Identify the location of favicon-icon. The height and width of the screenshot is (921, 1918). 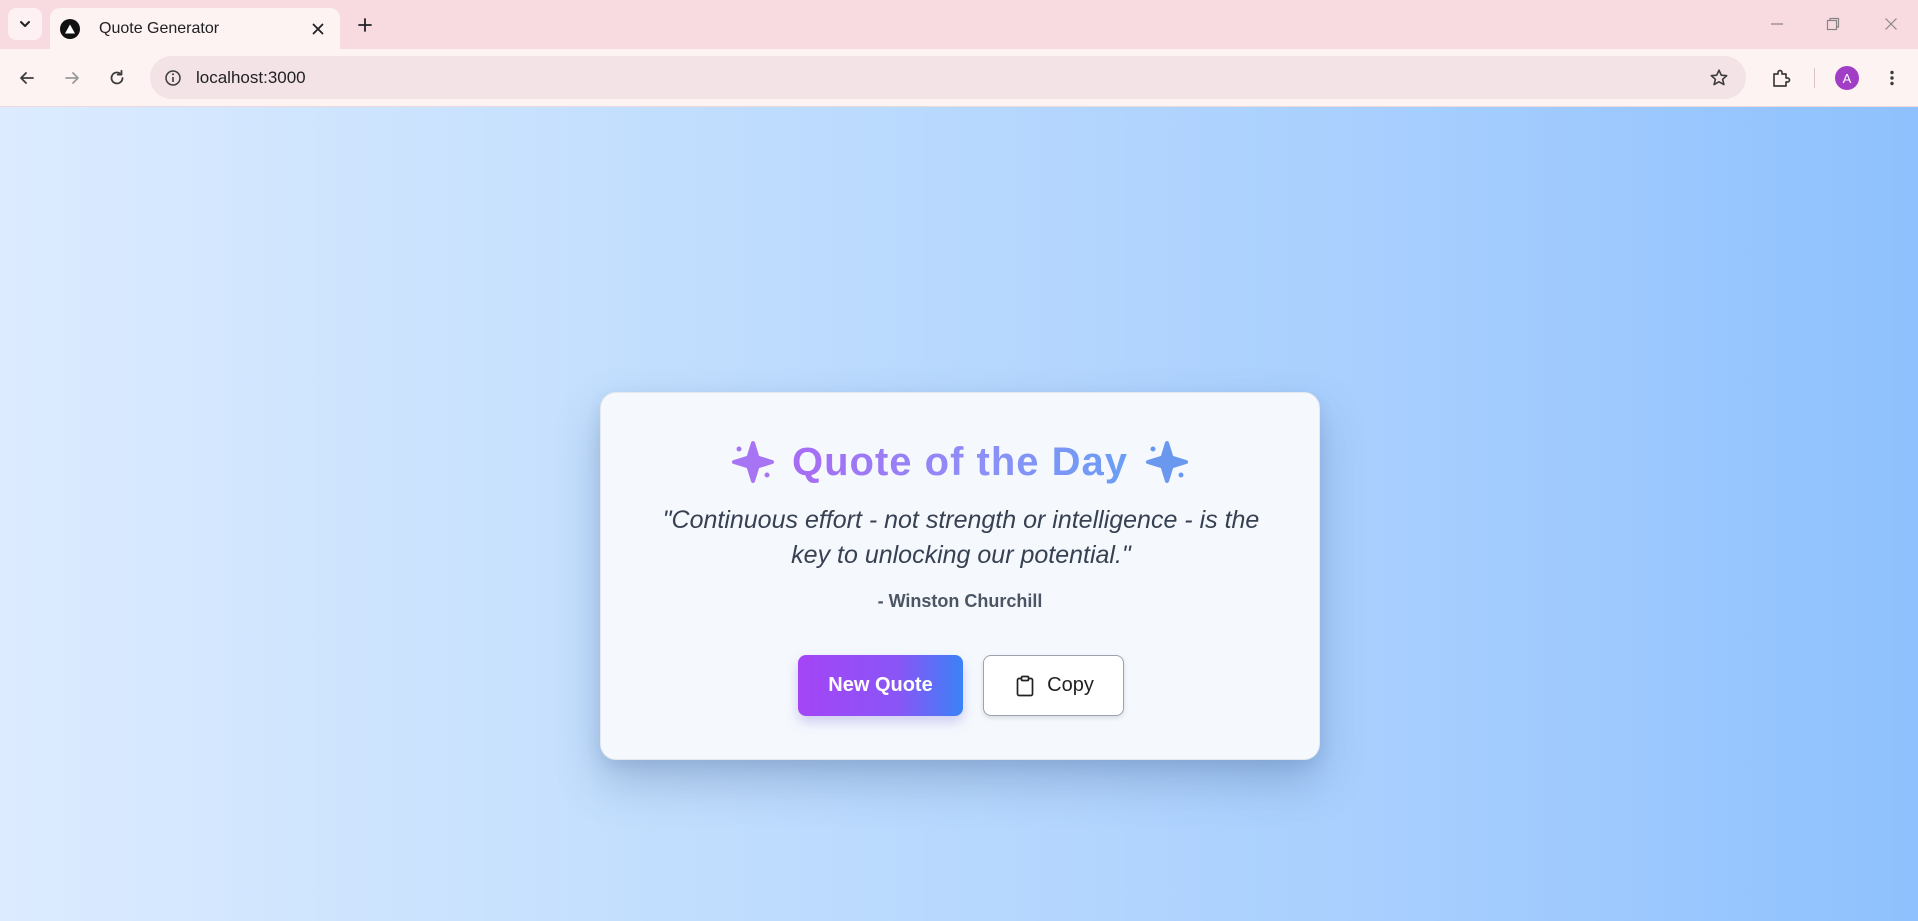
(70, 28).